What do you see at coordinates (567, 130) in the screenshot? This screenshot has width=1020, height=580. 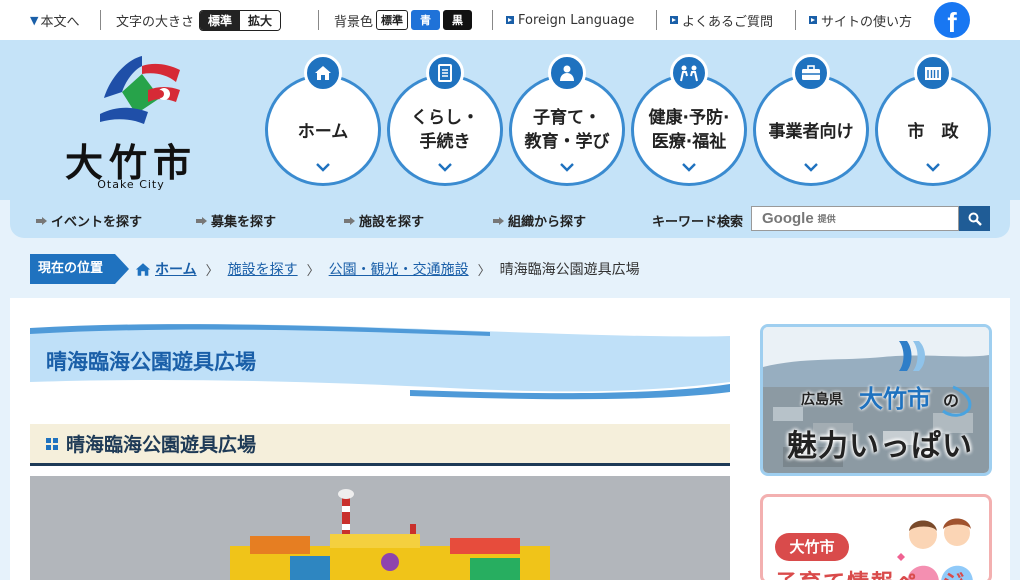 I see `gnav-label: 子育て・ 教育・学び` at bounding box center [567, 130].